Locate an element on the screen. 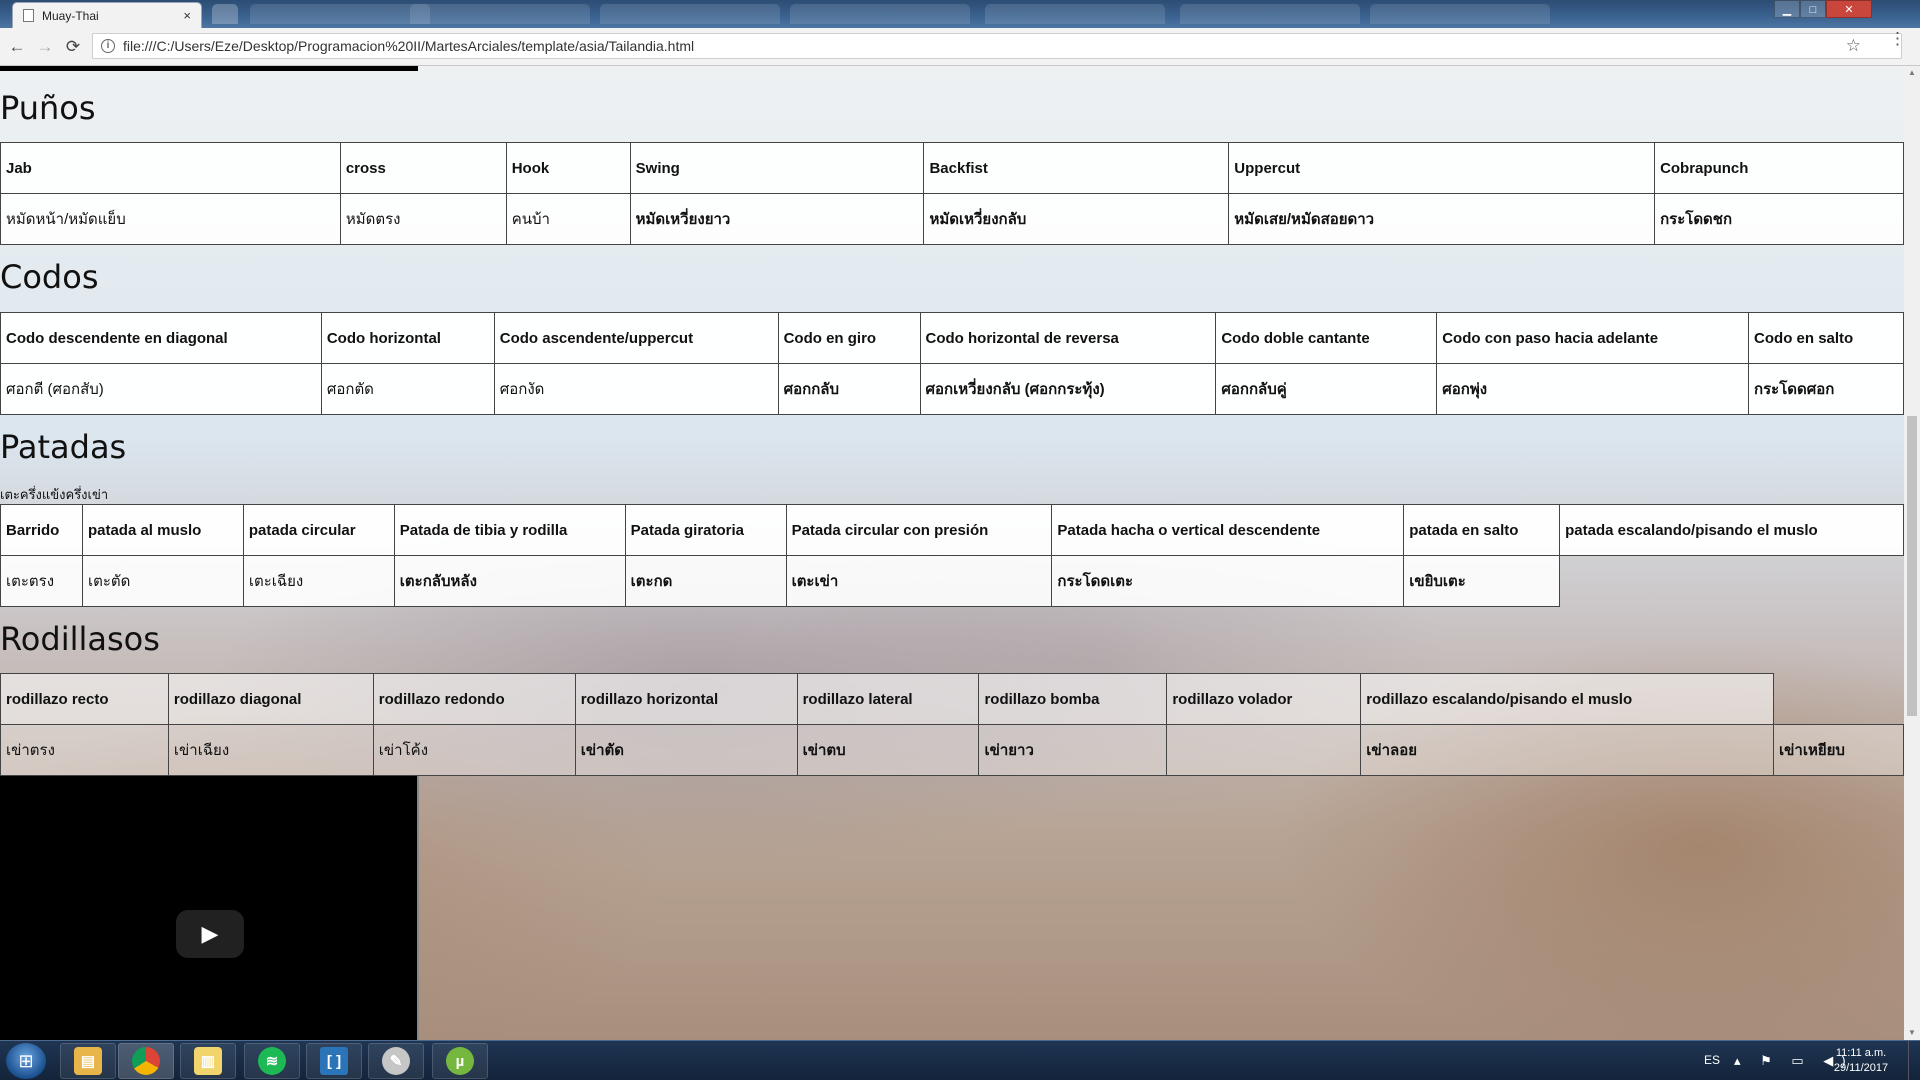 This screenshot has width=1920, height=1080. table-cell: เข่าตรง is located at coordinates (84, 750).